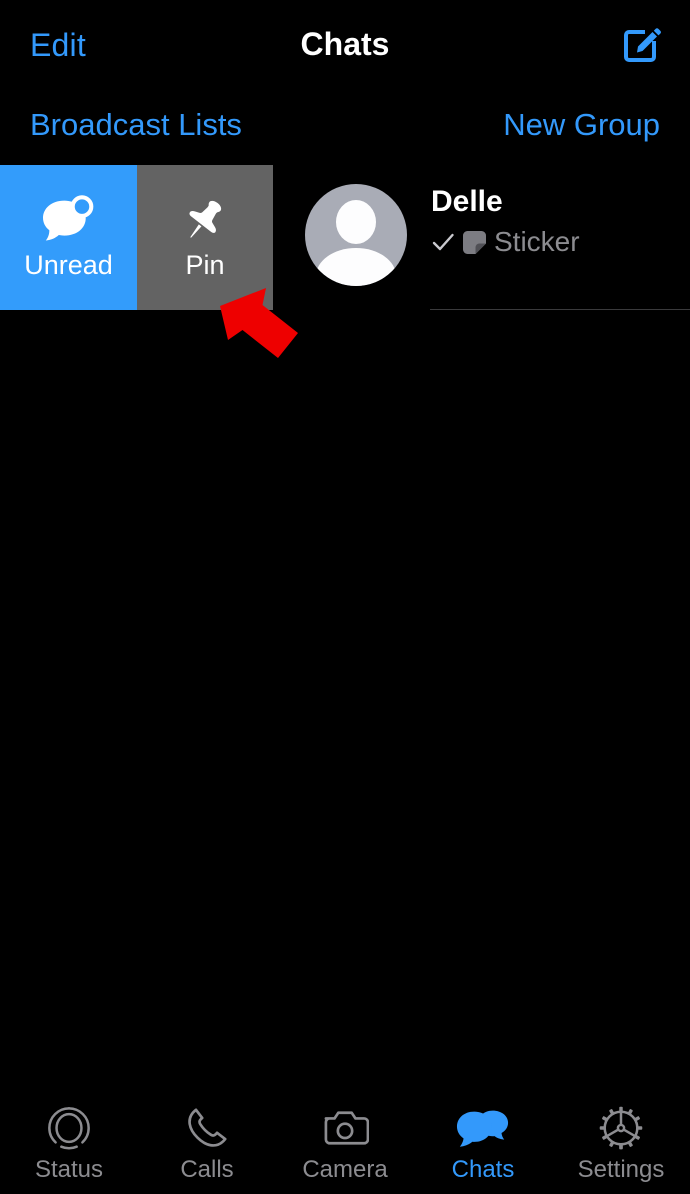 This screenshot has width=690, height=1194. Describe the element at coordinates (205, 264) in the screenshot. I see `swipe-action-pin-label: Pin` at that location.